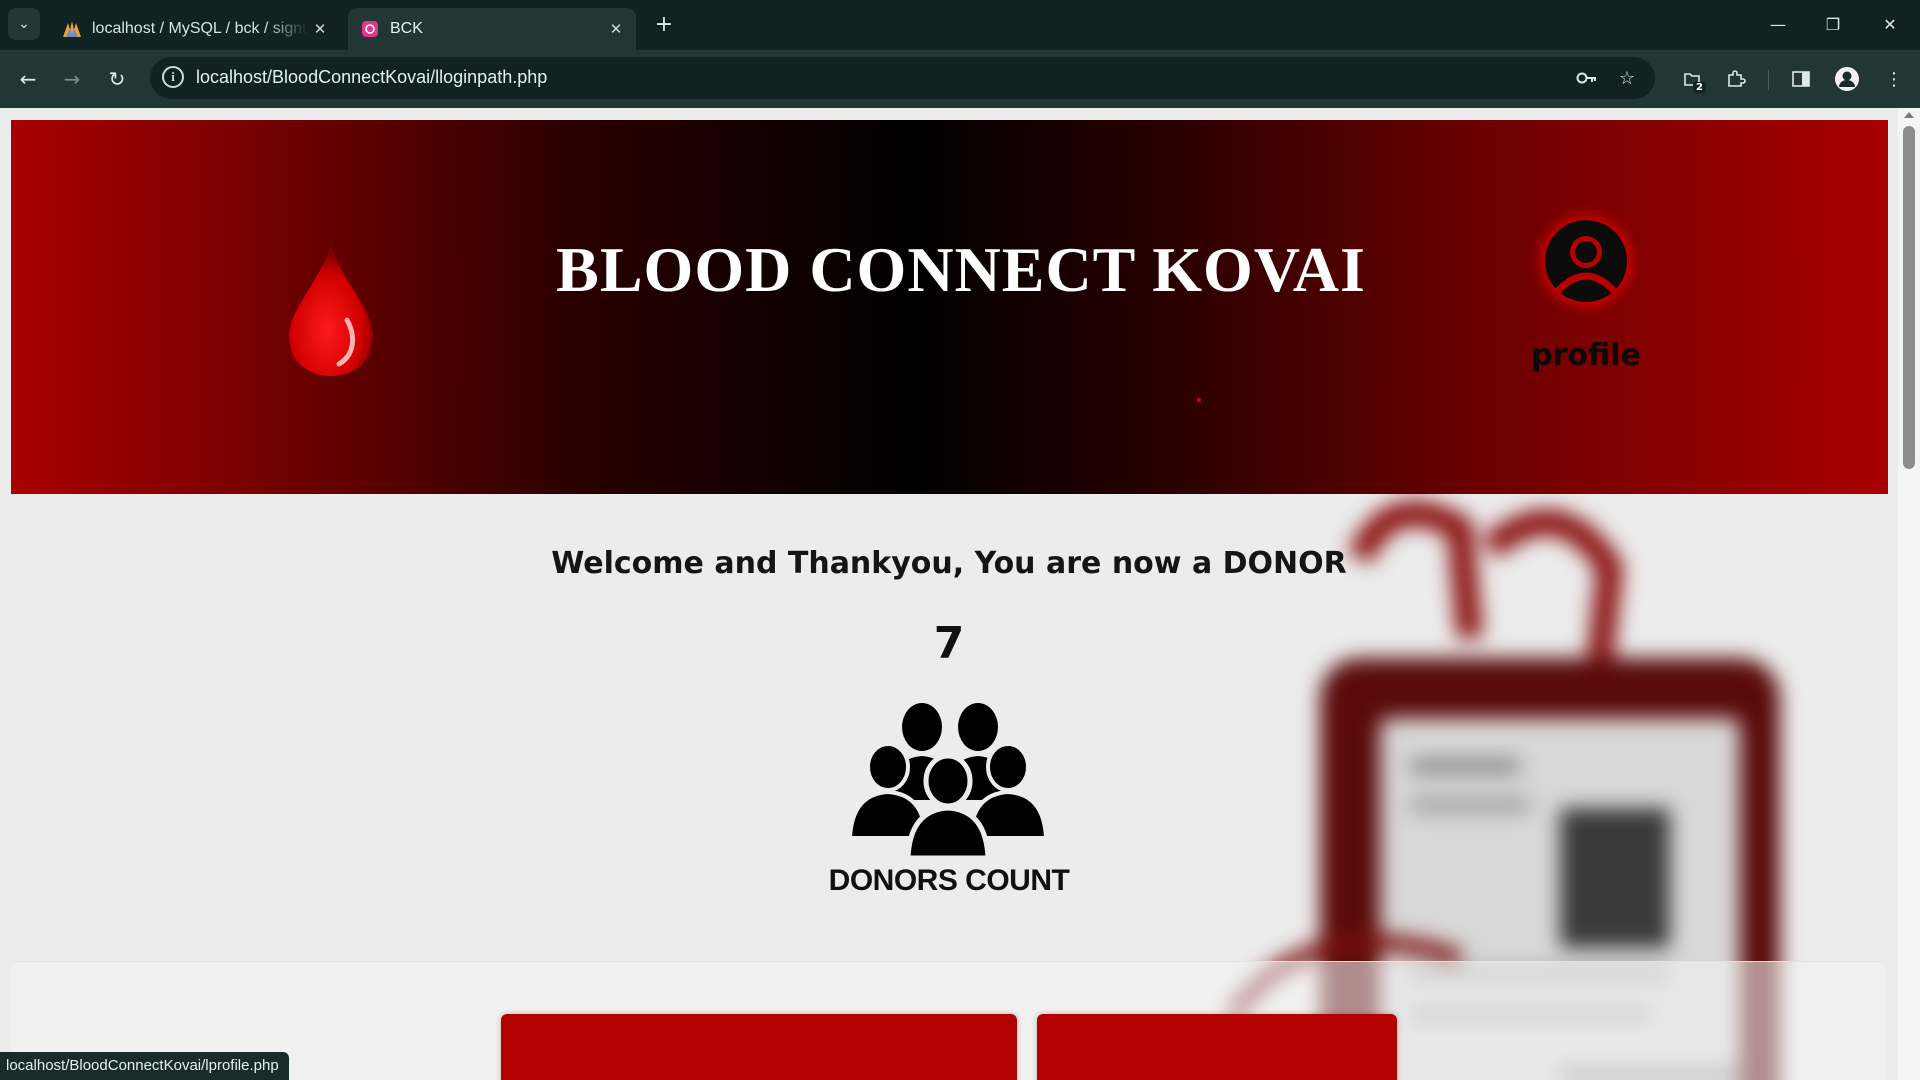 This screenshot has width=1920, height=1080. I want to click on new-tab-button: +, so click(664, 24).